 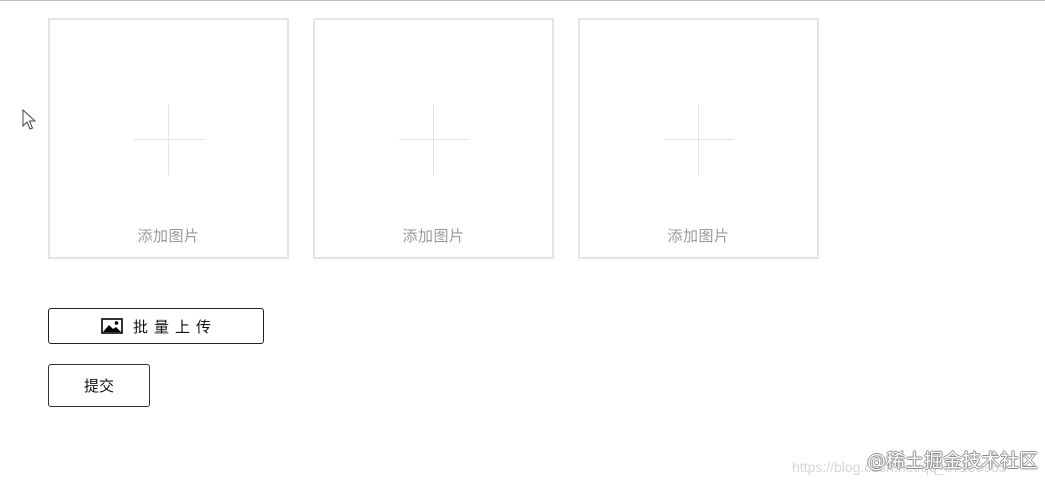 I want to click on add-image-tile-3: 添加图片, so click(x=698, y=138).